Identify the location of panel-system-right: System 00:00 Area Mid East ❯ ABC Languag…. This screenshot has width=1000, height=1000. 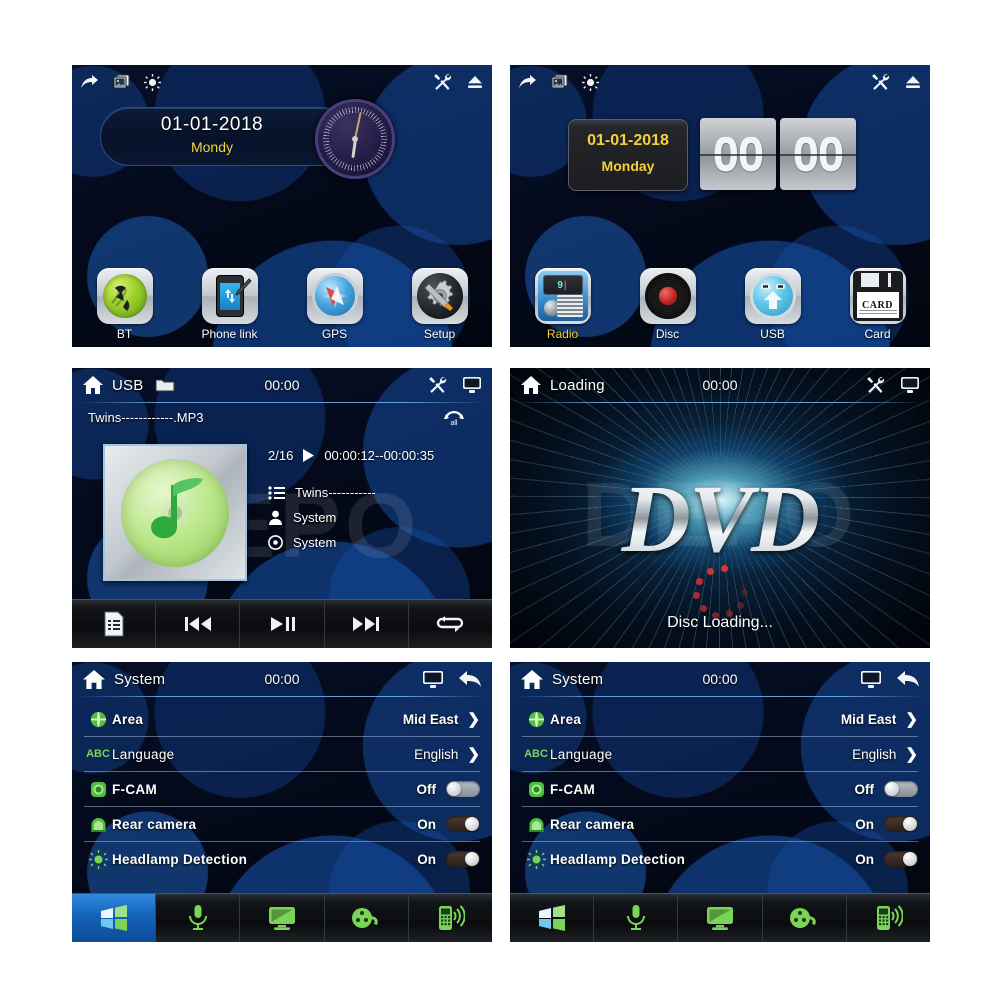
(720, 802).